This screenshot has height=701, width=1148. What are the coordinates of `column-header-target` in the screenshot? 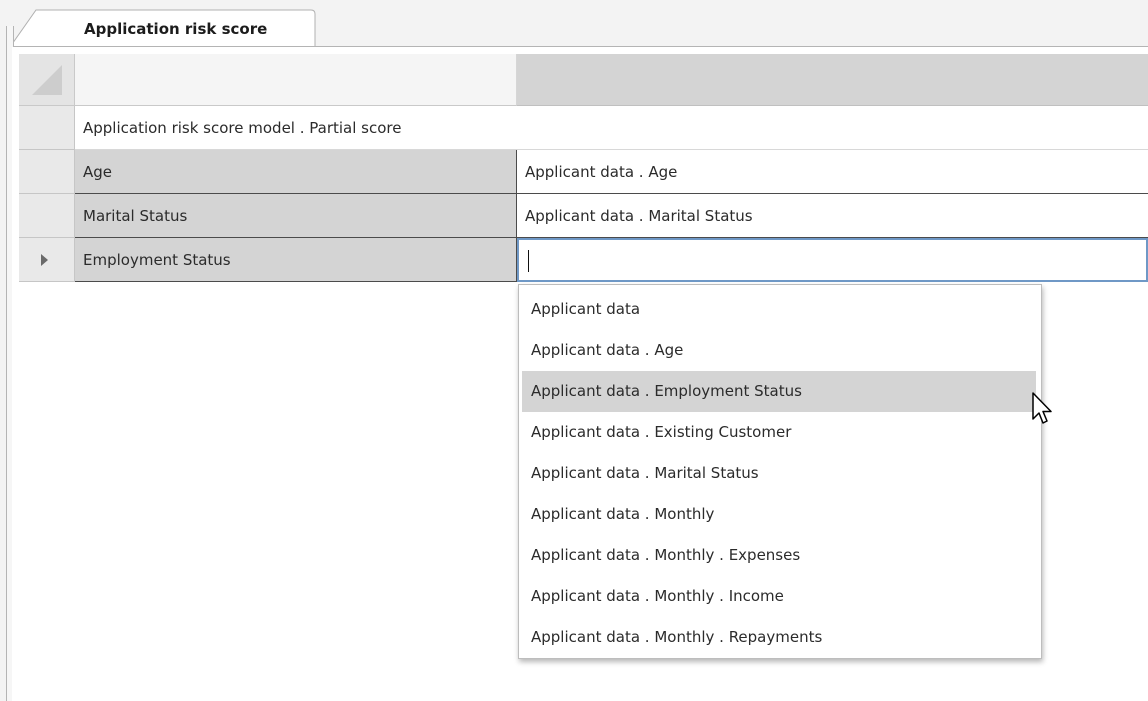 It's located at (832, 80).